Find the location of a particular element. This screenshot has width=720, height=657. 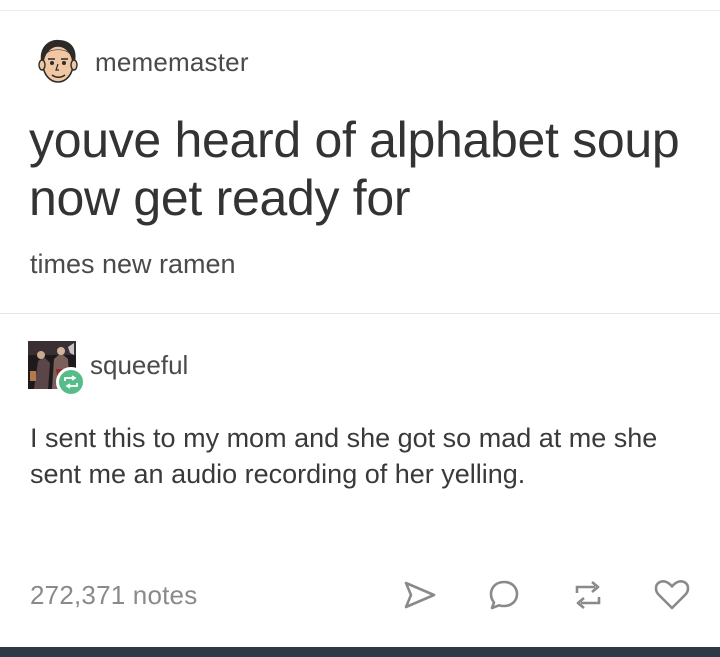

reblogger-avatar is located at coordinates (57, 369).